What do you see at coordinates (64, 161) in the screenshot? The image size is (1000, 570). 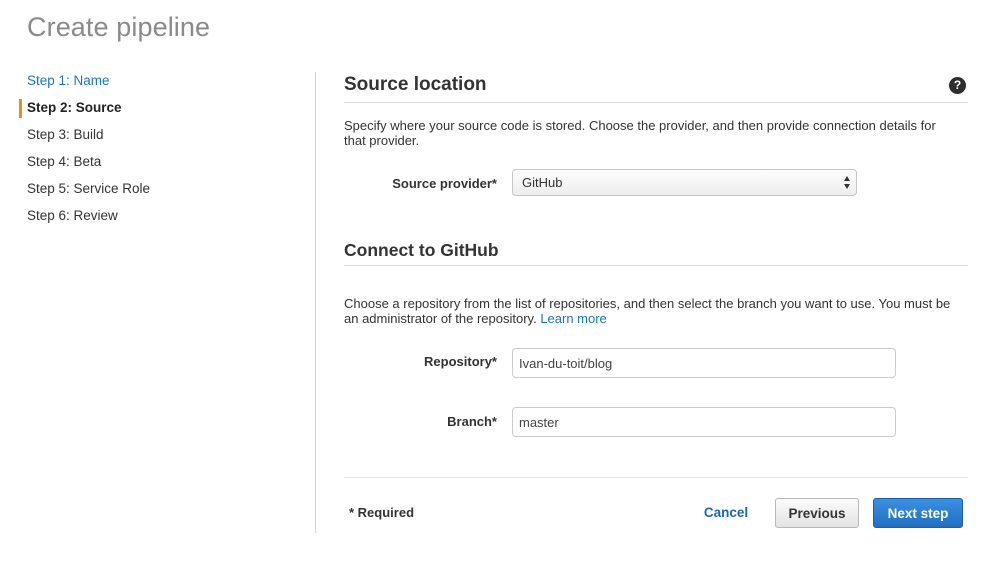 I see `step-beta: Step 4: Beta` at bounding box center [64, 161].